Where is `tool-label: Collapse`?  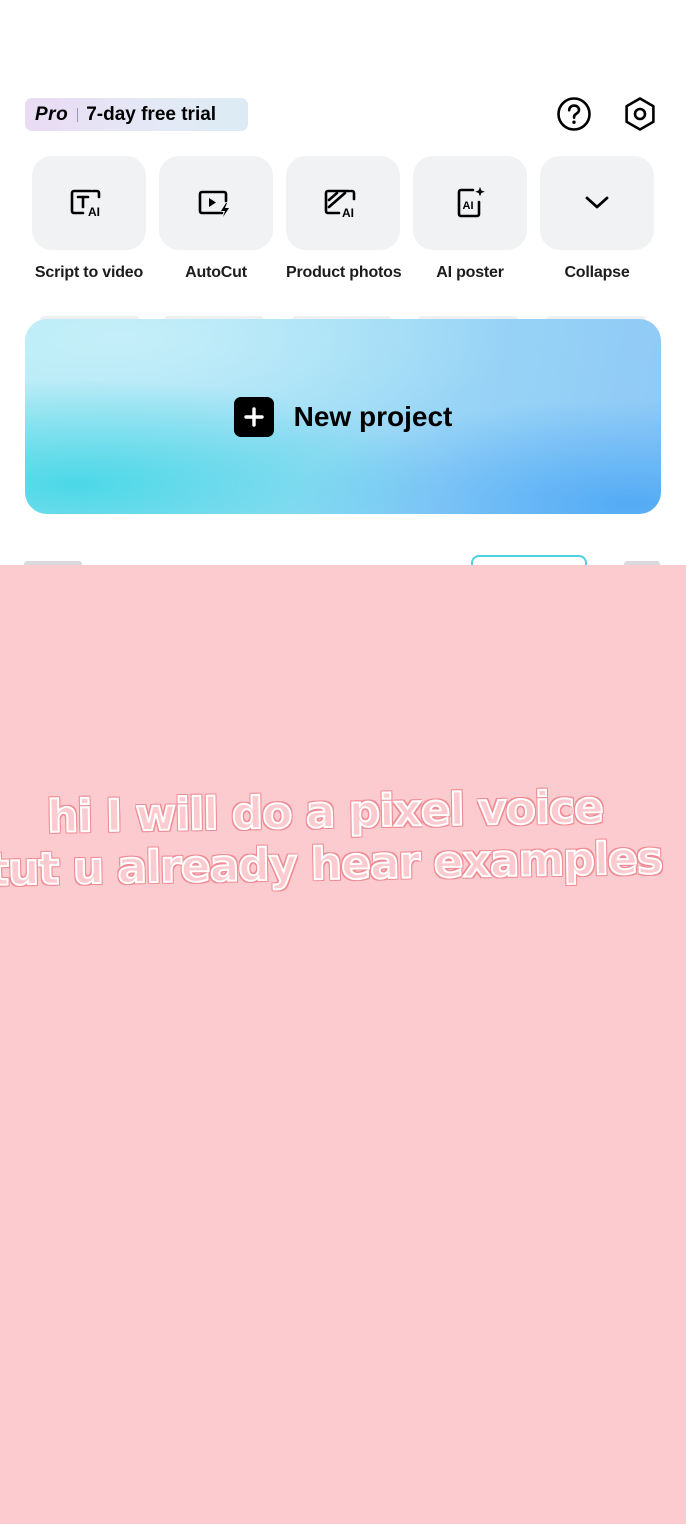 tool-label: Collapse is located at coordinates (597, 272).